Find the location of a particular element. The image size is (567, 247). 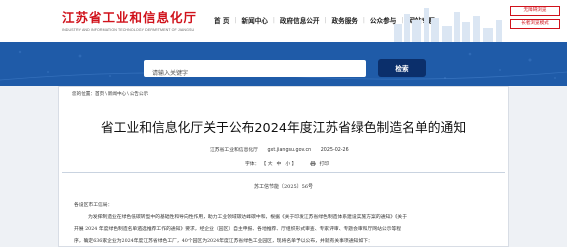

breadcrumb-home: 首页 is located at coordinates (99, 94).